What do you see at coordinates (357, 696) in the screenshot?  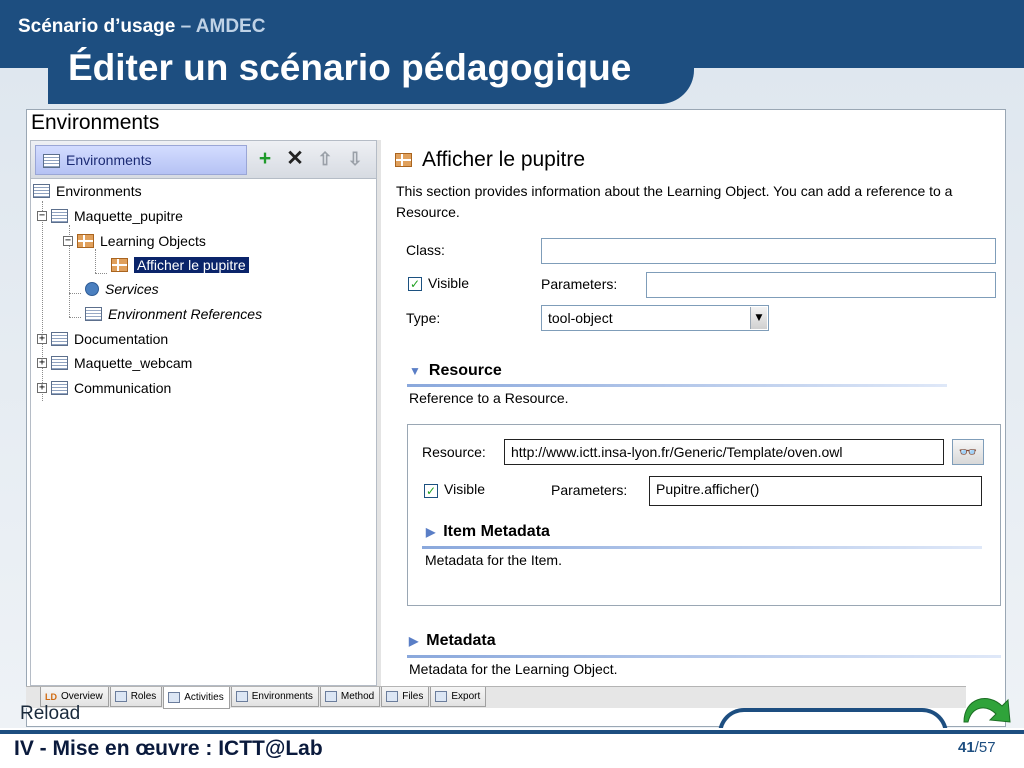 I see `tab-label: Method` at bounding box center [357, 696].